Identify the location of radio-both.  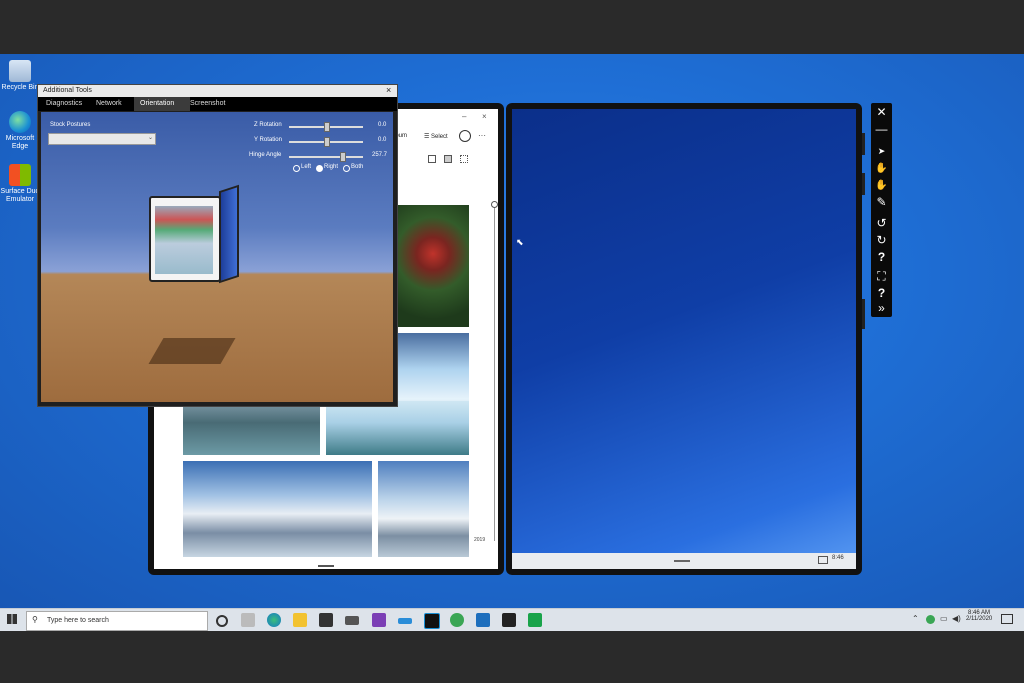
(346, 168).